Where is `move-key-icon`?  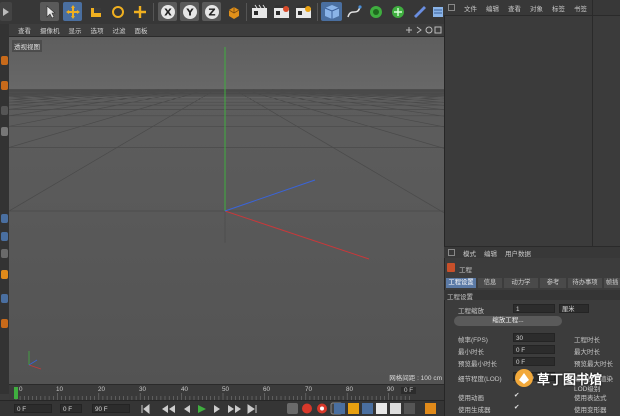
move-key-icon is located at coordinates (339, 408).